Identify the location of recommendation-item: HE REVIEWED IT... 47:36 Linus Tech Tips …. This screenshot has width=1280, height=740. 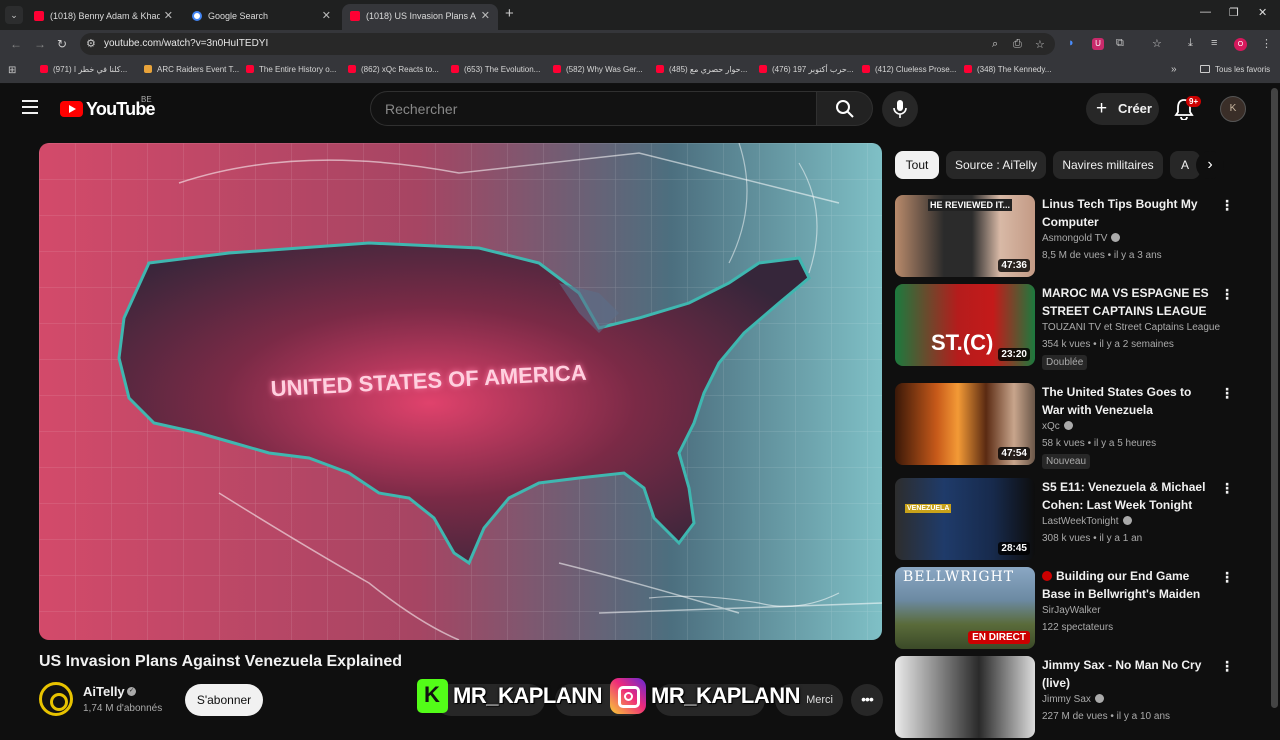
(1067, 237).